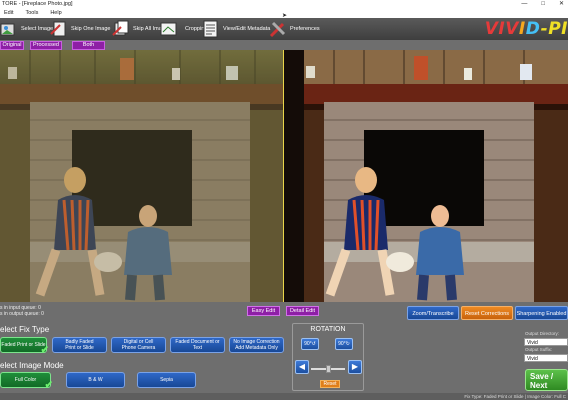  What do you see at coordinates (328, 357) in the screenshot?
I see `rotation-panel: ROTATION 90°↺ 90°↻ ◀ ▶ Reset` at bounding box center [328, 357].